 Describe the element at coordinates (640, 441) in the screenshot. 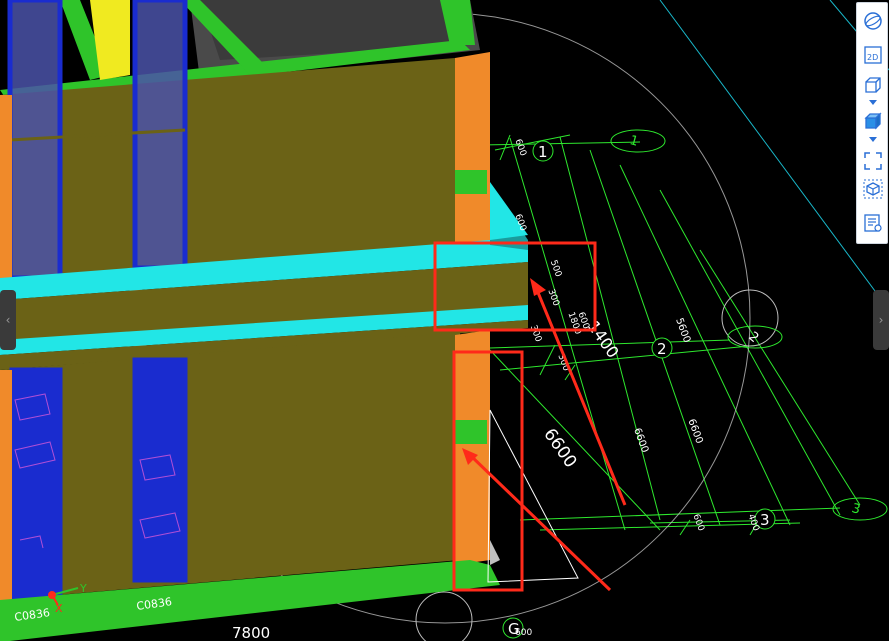

I see `dim-6600b: 6600` at that location.